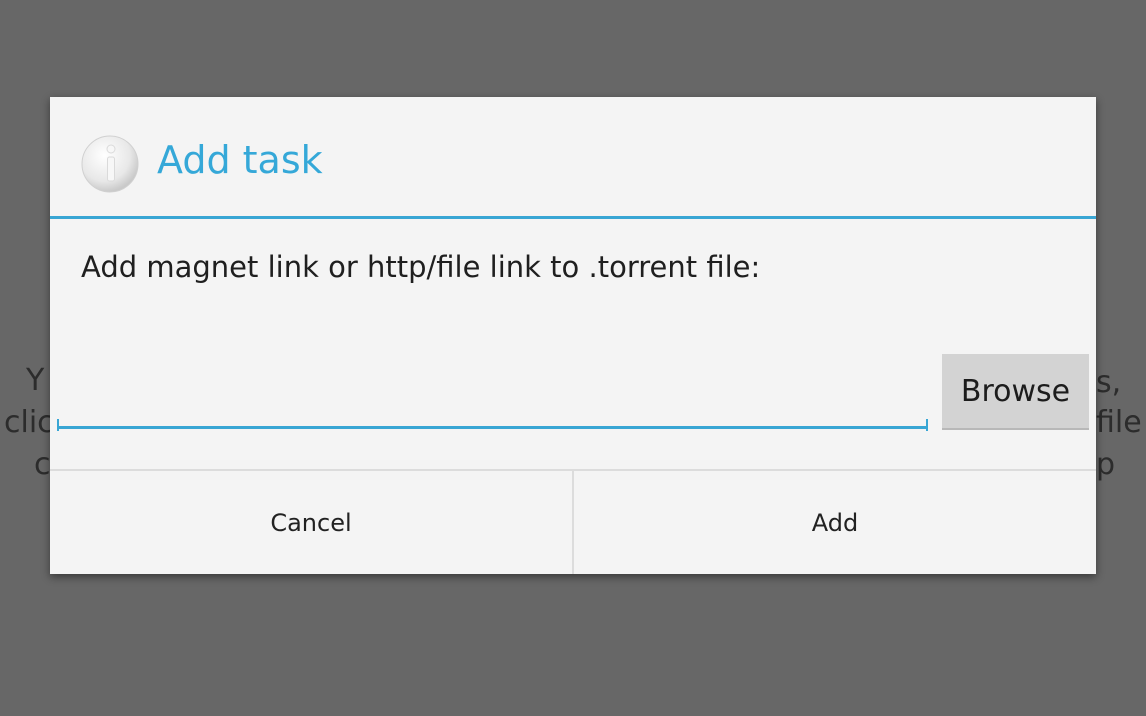  What do you see at coordinates (42, 464) in the screenshot?
I see `background-text-fragment: c` at bounding box center [42, 464].